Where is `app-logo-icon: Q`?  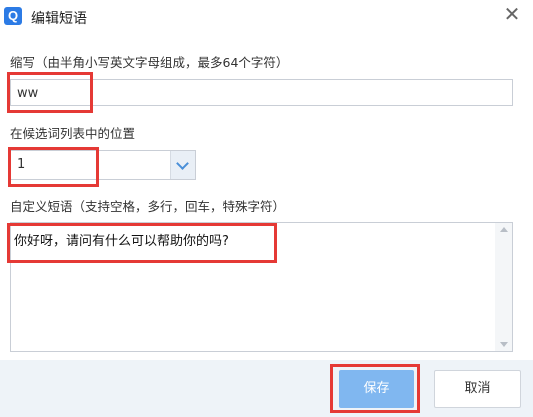
app-logo-icon: Q is located at coordinates (13, 16).